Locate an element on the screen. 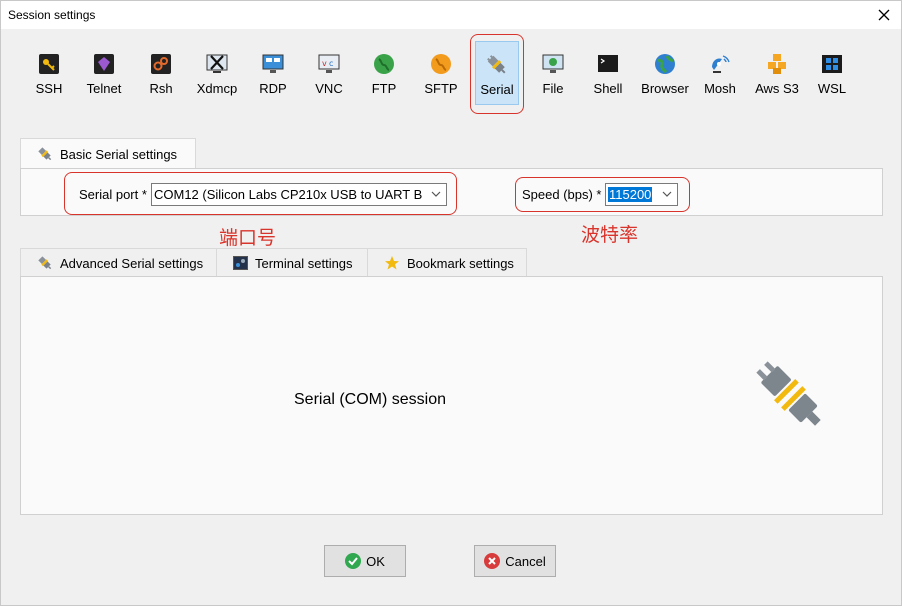 The image size is (902, 606). svg-text: c is located at coordinates (331, 63).